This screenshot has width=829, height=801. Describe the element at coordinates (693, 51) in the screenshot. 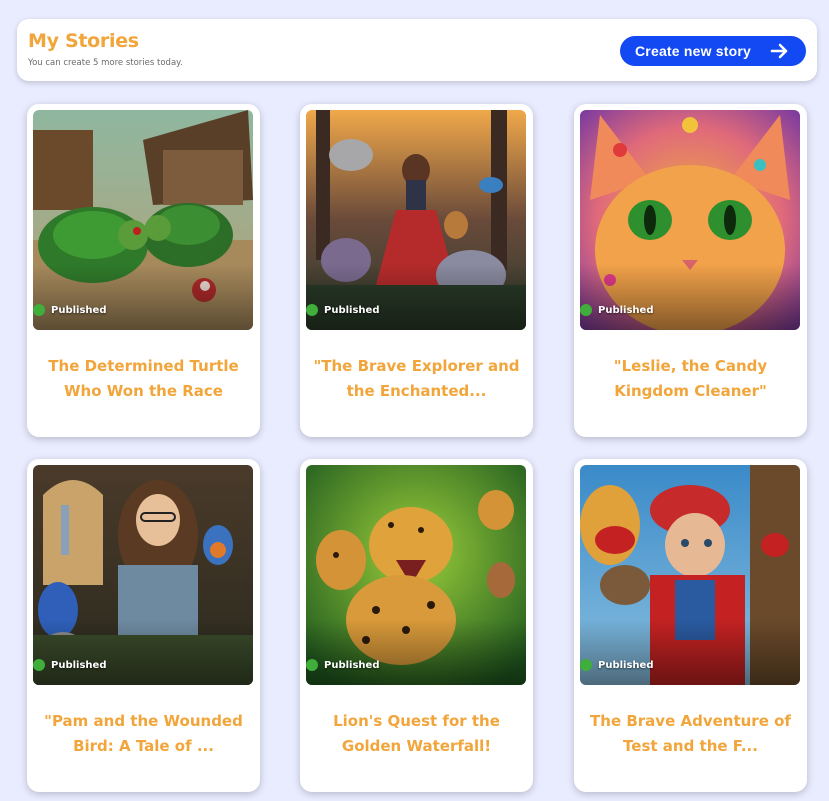

I see `create-new-story-label: Create new story` at that location.